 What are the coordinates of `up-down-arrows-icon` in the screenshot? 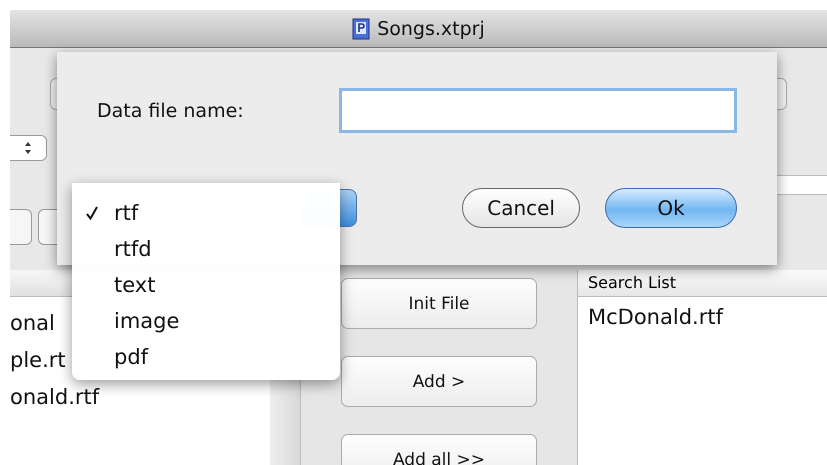 It's located at (28, 148).